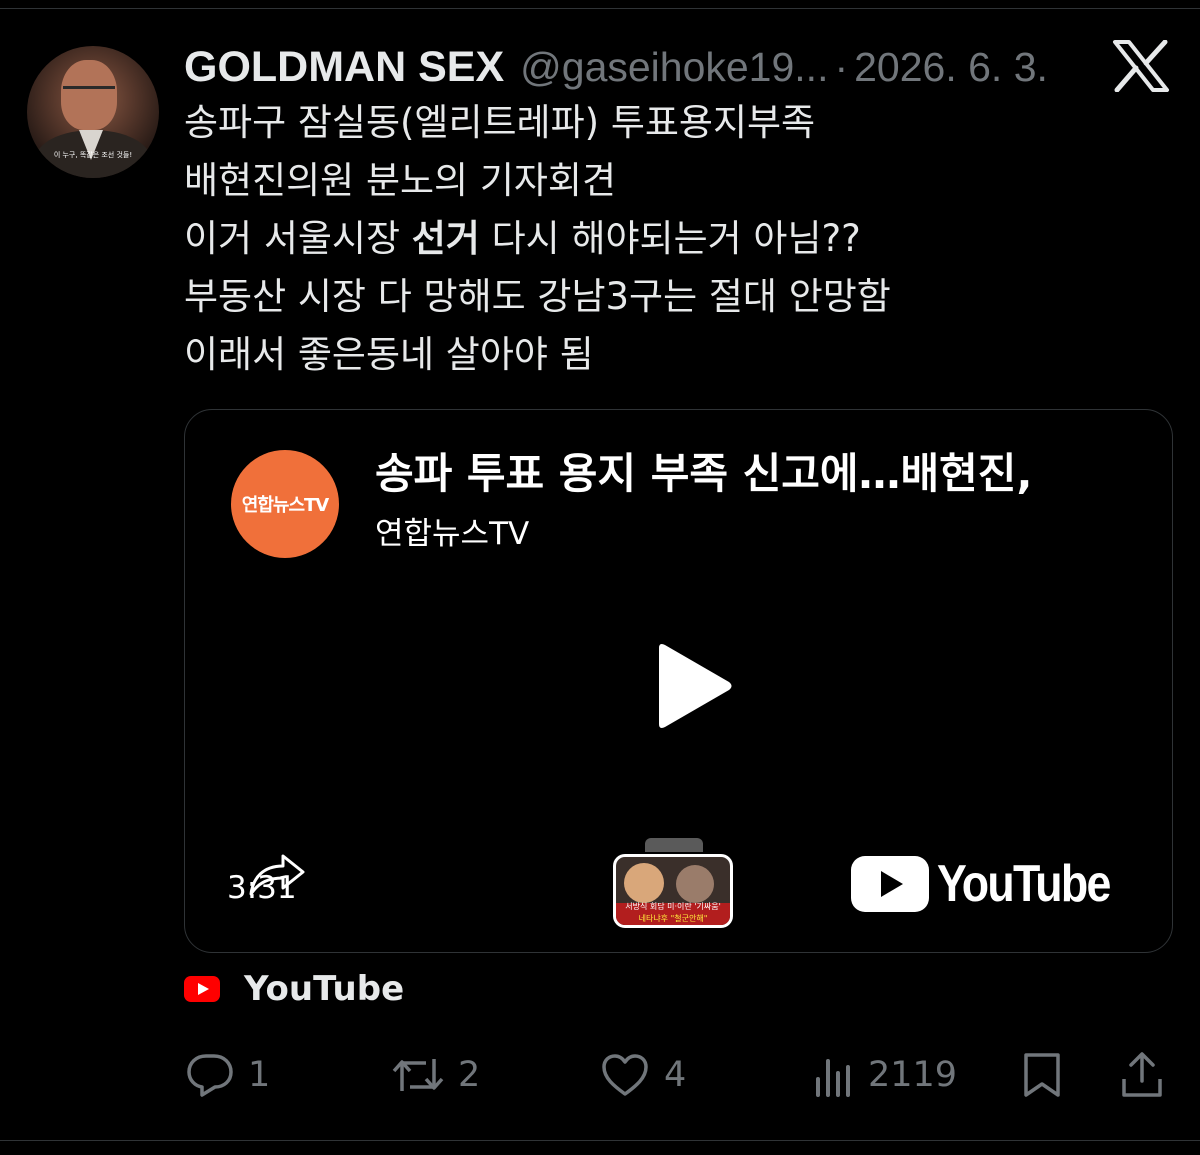 This screenshot has width=1200, height=1155. I want to click on thumbnail-caption: 네타냐후 "철군안해", so click(673, 918).